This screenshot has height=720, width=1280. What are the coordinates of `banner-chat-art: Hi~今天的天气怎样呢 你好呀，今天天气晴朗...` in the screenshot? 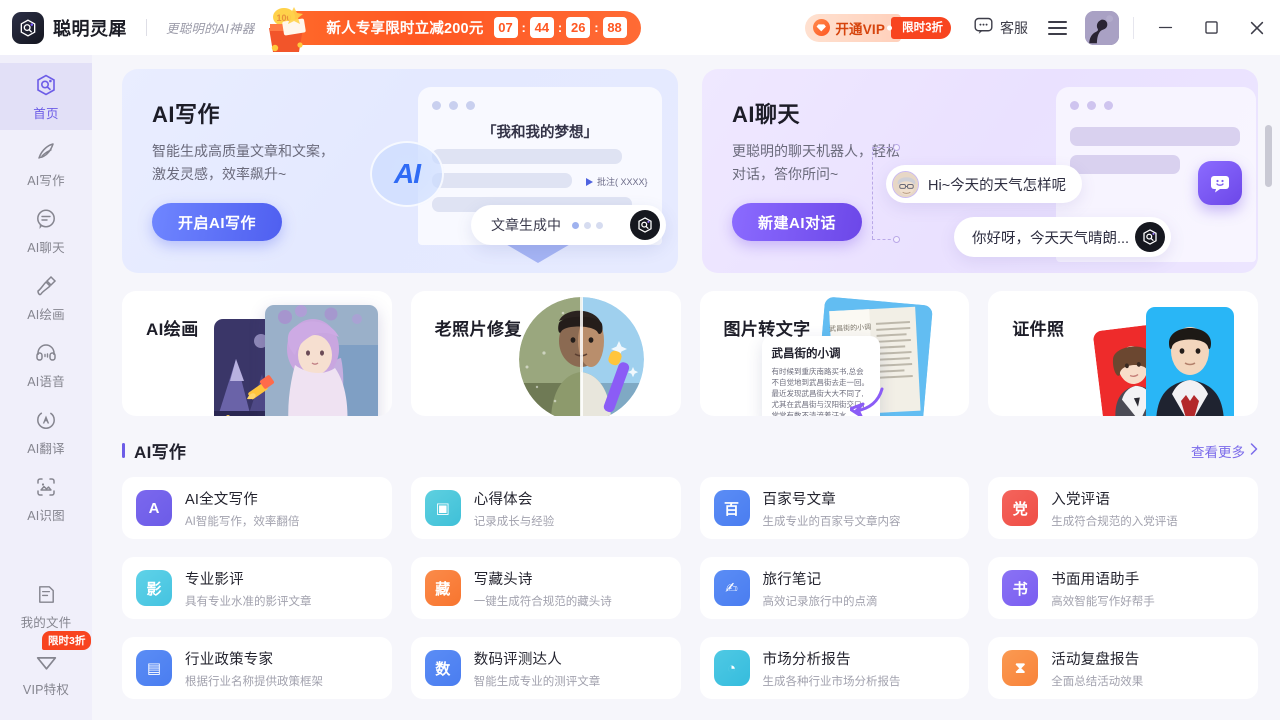 It's located at (1065, 171).